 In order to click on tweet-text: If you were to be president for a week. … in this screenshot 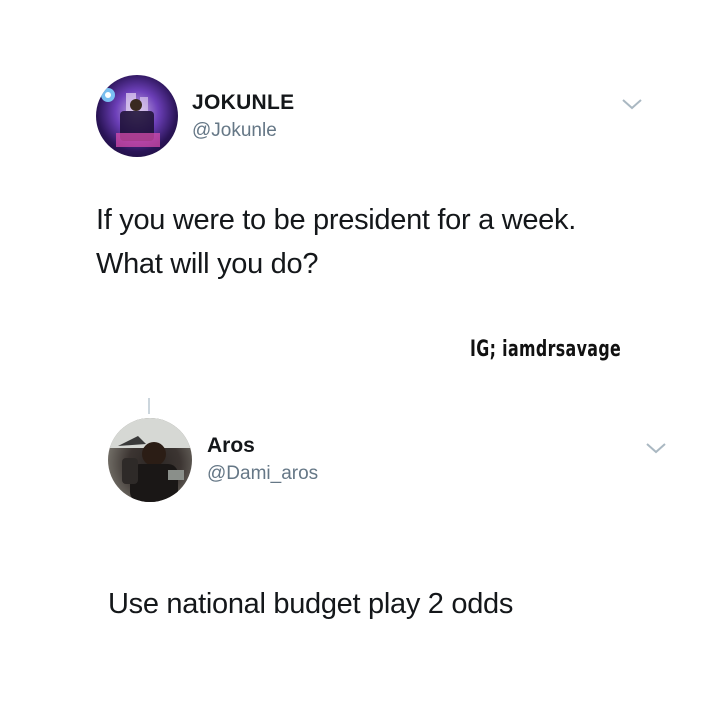, I will do `click(396, 242)`.